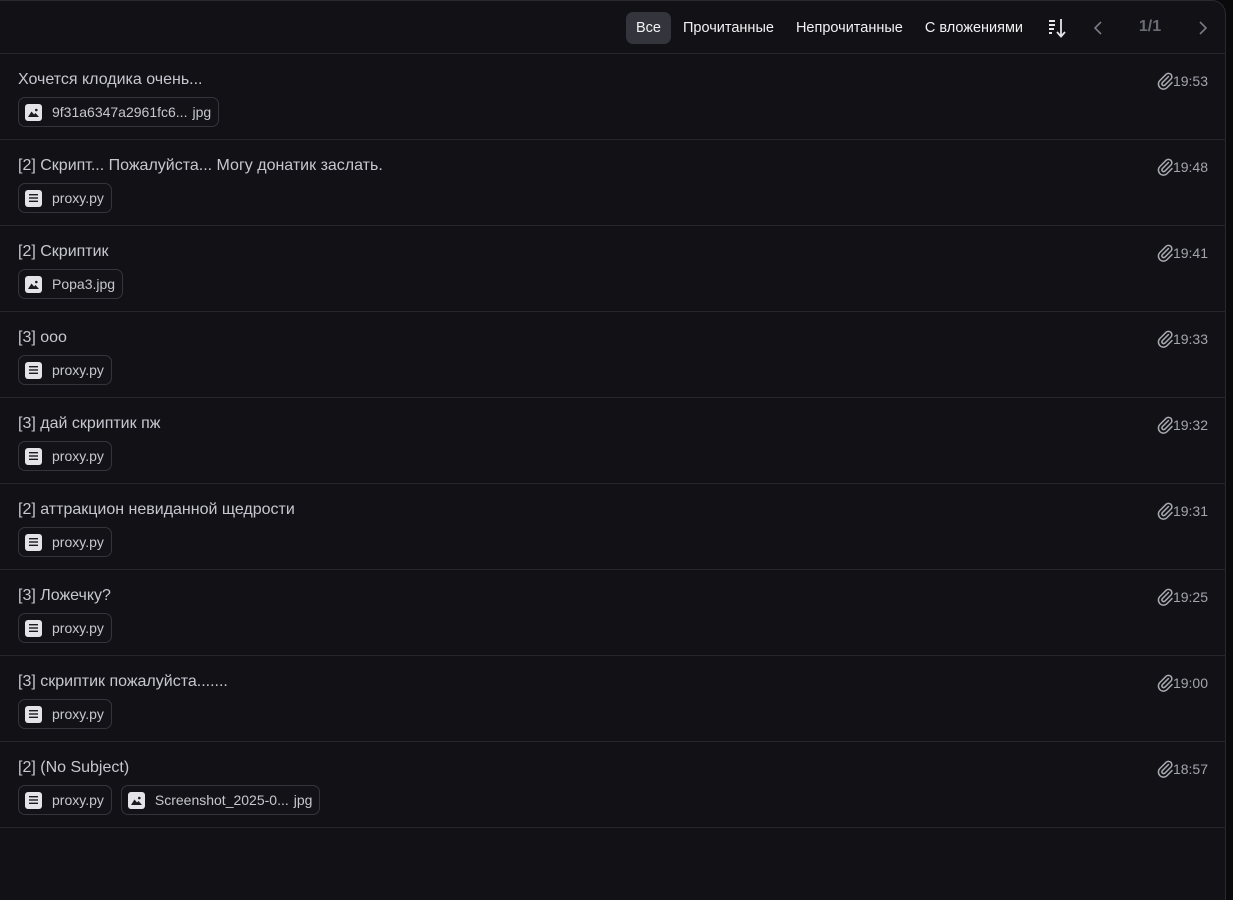 This screenshot has width=1233, height=900. What do you see at coordinates (1190, 597) in the screenshot?
I see `message-time: 19:25` at bounding box center [1190, 597].